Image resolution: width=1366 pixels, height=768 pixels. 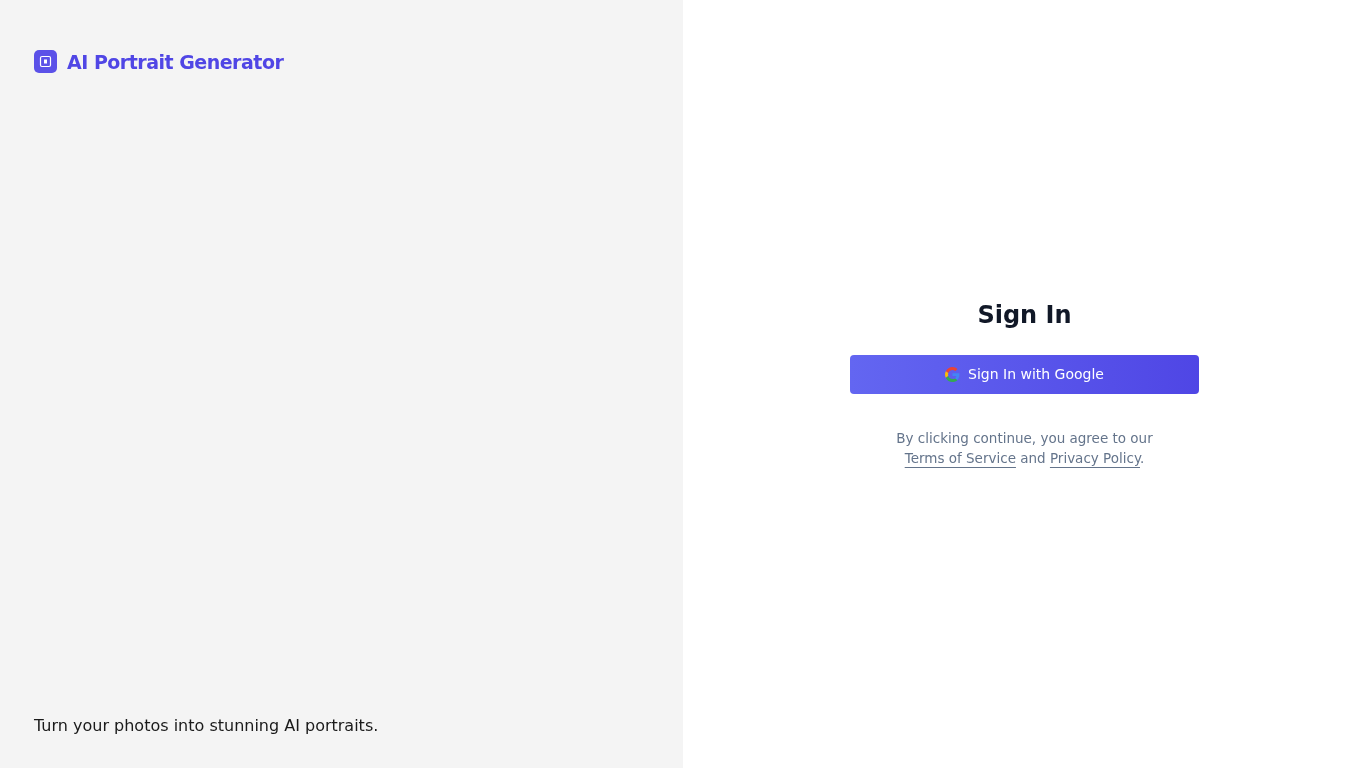 What do you see at coordinates (45, 61) in the screenshot?
I see `logo-icon` at bounding box center [45, 61].